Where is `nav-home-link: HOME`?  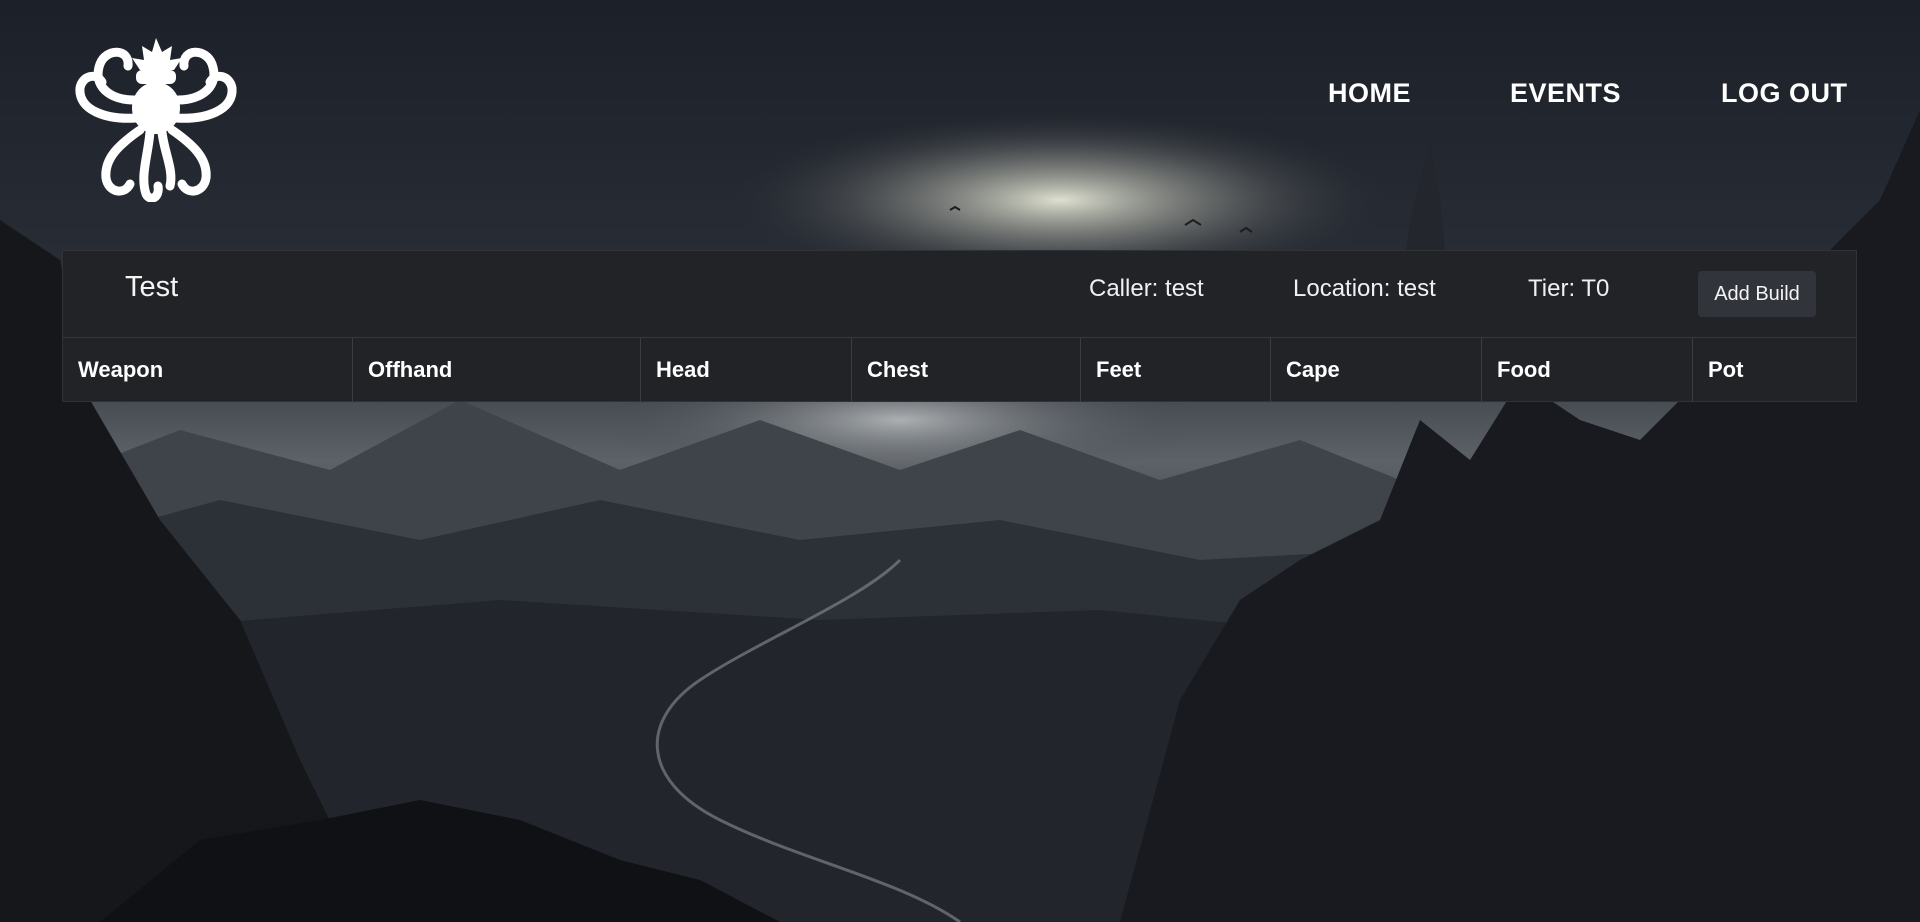
nav-home-link: HOME is located at coordinates (1369, 93).